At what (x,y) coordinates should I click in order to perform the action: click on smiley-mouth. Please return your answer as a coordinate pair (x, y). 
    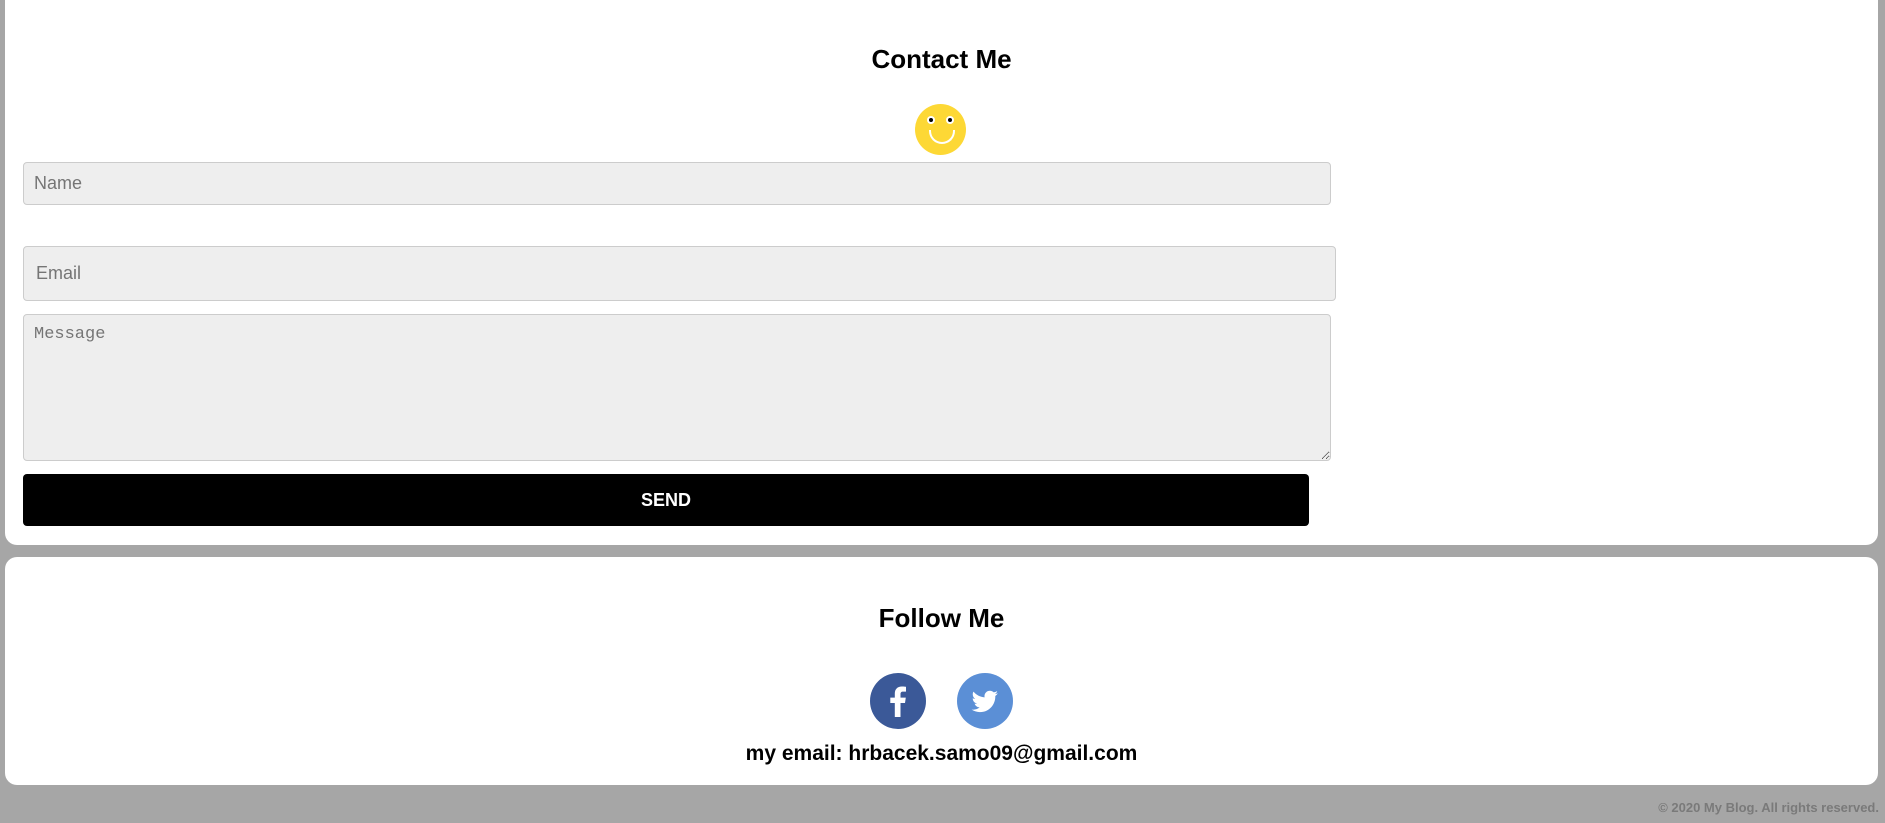
    Looking at the image, I should click on (942, 137).